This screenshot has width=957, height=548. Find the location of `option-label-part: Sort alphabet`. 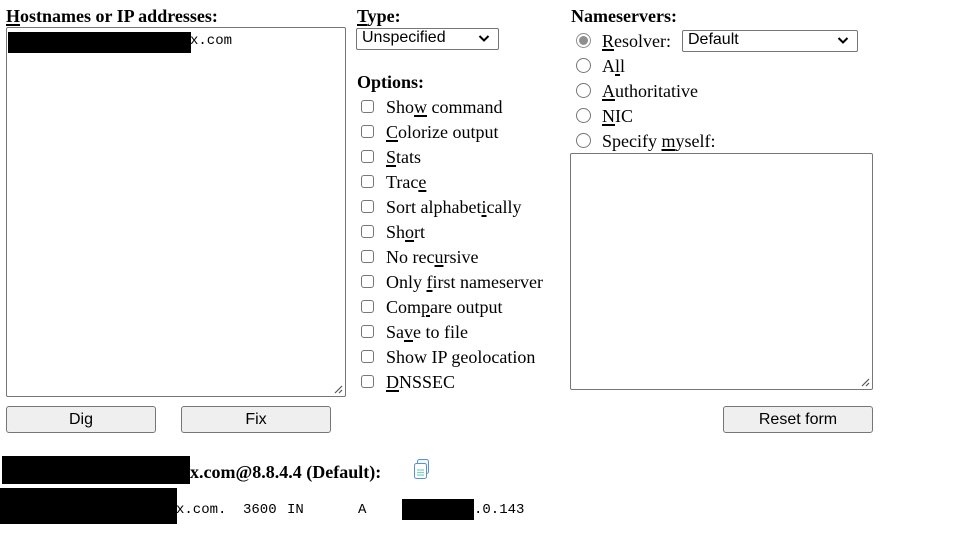

option-label-part: Sort alphabet is located at coordinates (434, 206).